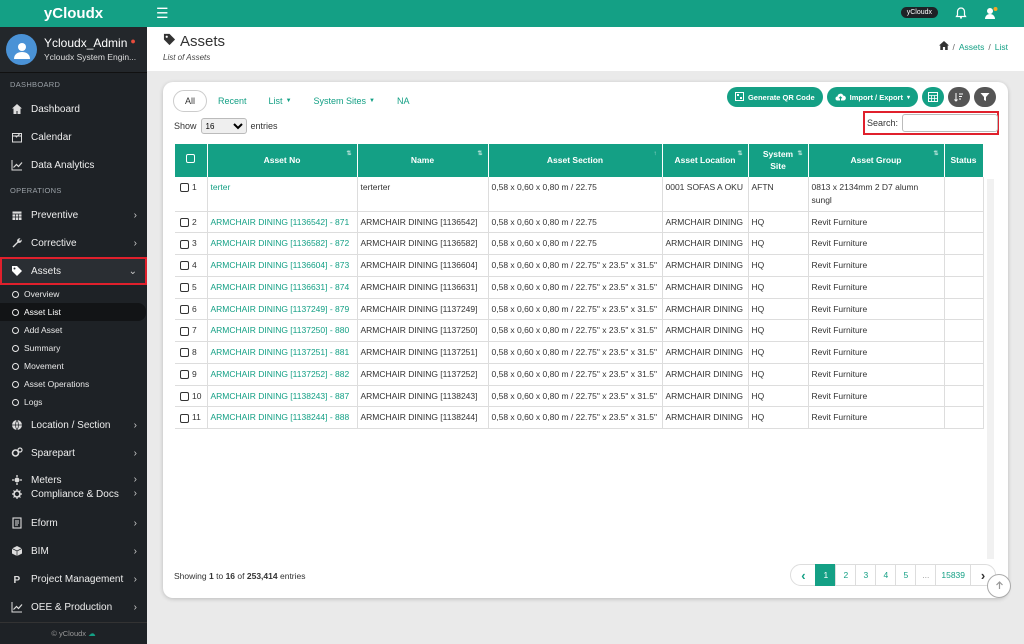 This screenshot has height=644, width=1024. I want to click on sidebar-subitem-asset-list: Asset List, so click(73, 312).